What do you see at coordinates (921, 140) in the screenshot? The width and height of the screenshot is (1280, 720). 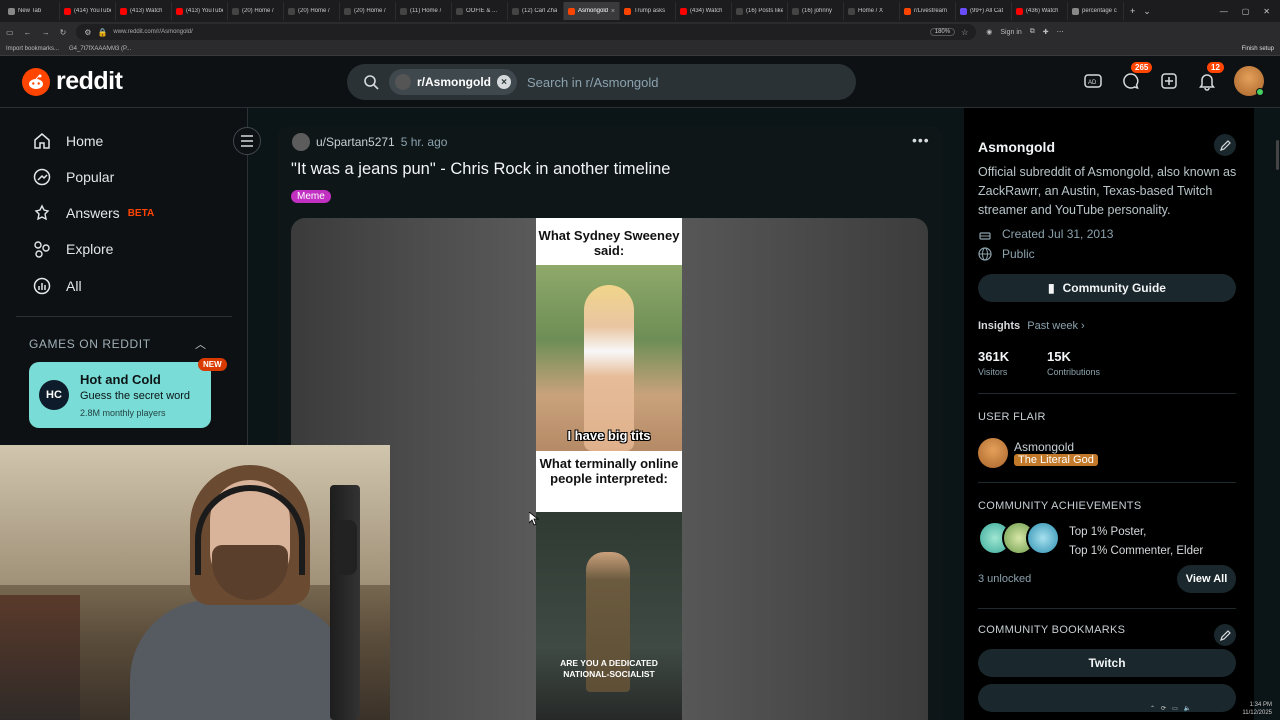 I see `more-options-icon: •••` at bounding box center [921, 140].